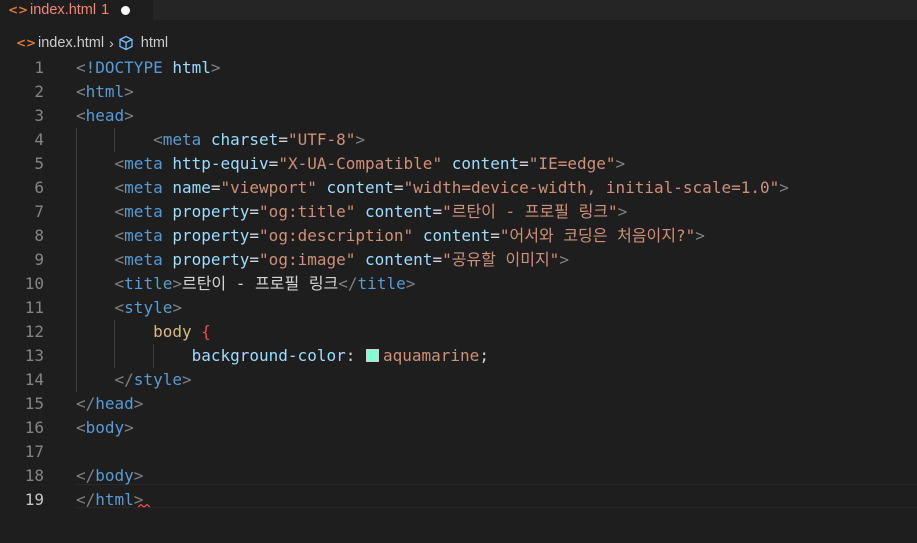 This screenshot has height=543, width=917. What do you see at coordinates (34, 355) in the screenshot?
I see `line-number: 13` at bounding box center [34, 355].